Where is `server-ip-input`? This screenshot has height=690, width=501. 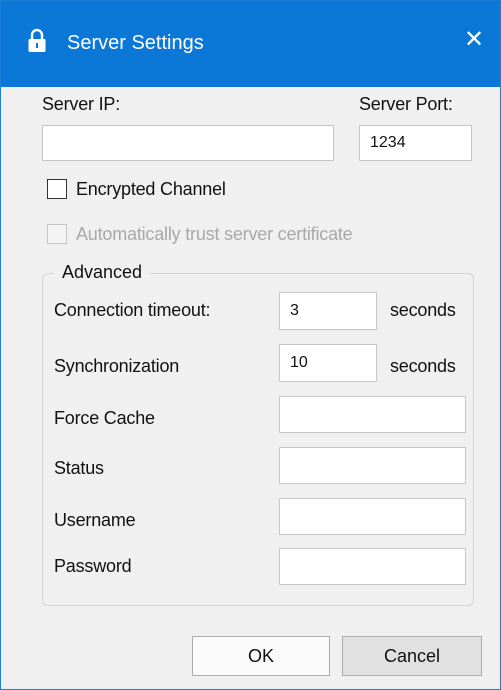 server-ip-input is located at coordinates (188, 143).